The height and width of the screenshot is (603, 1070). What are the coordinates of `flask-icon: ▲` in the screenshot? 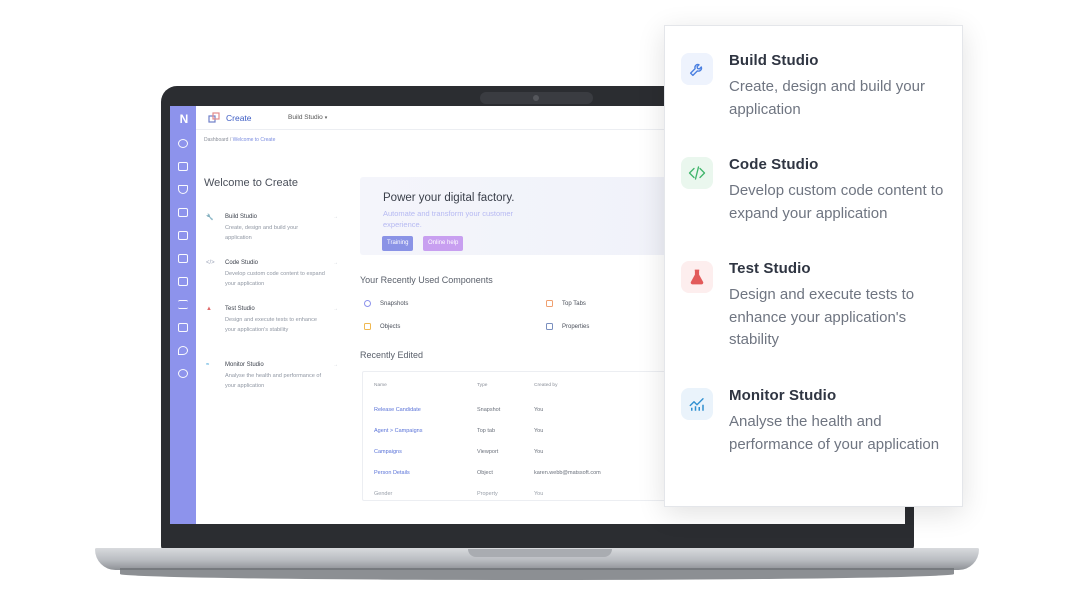 It's located at (210, 309).